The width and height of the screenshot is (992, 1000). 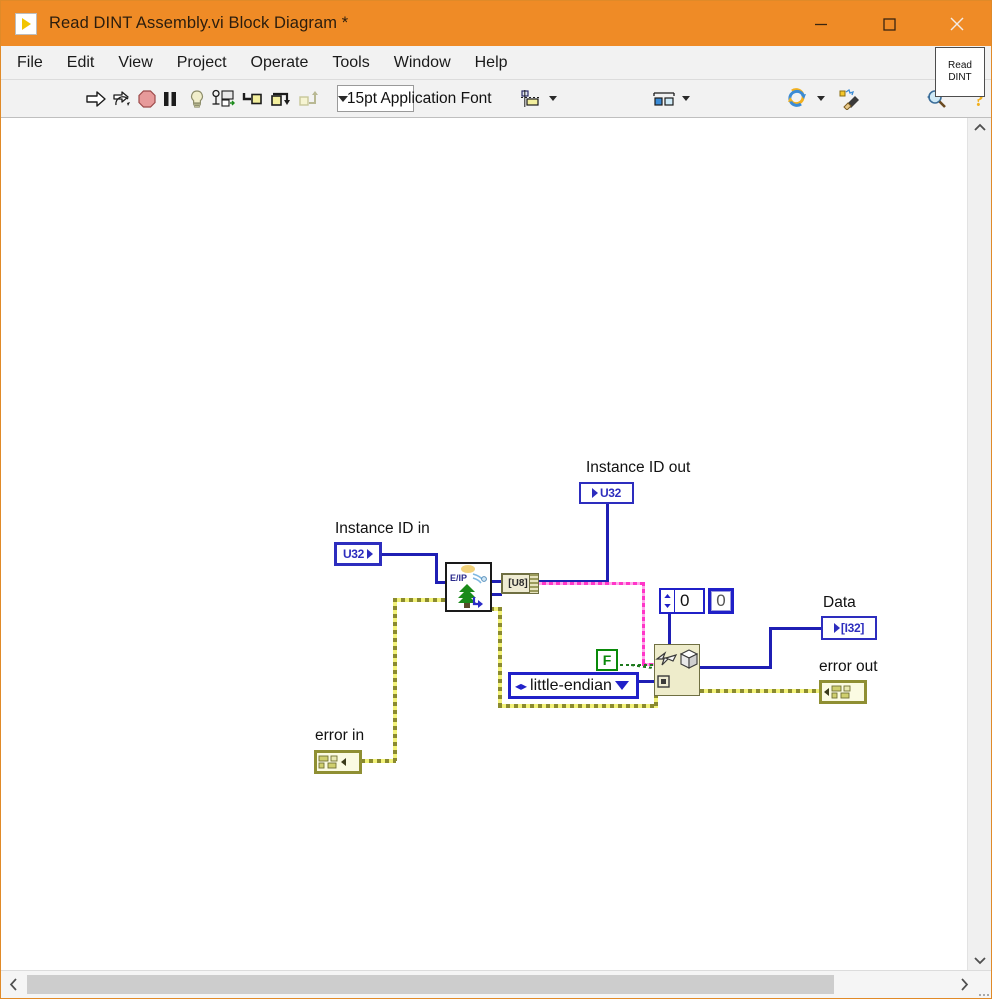 What do you see at coordinates (199, 23) in the screenshot?
I see `window-title: Read DINT Assembly.vi Block Diagram *` at bounding box center [199, 23].